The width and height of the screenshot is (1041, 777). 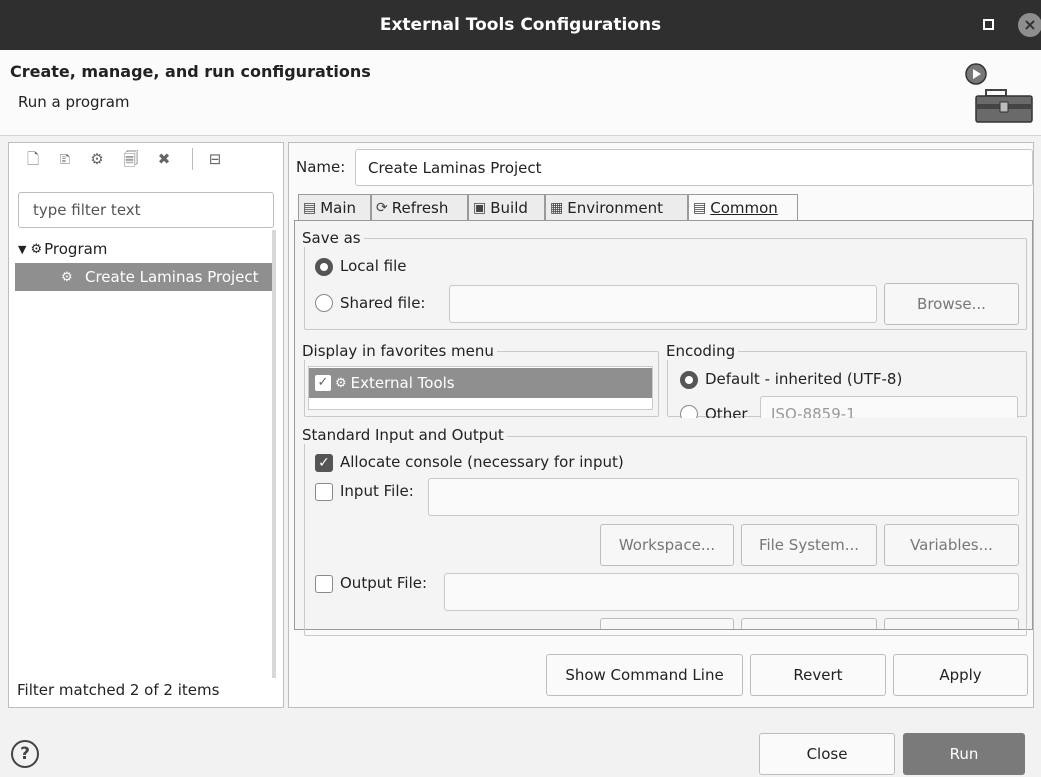 What do you see at coordinates (399, 351) in the screenshot?
I see `favorites-label: Display in favorites menu` at bounding box center [399, 351].